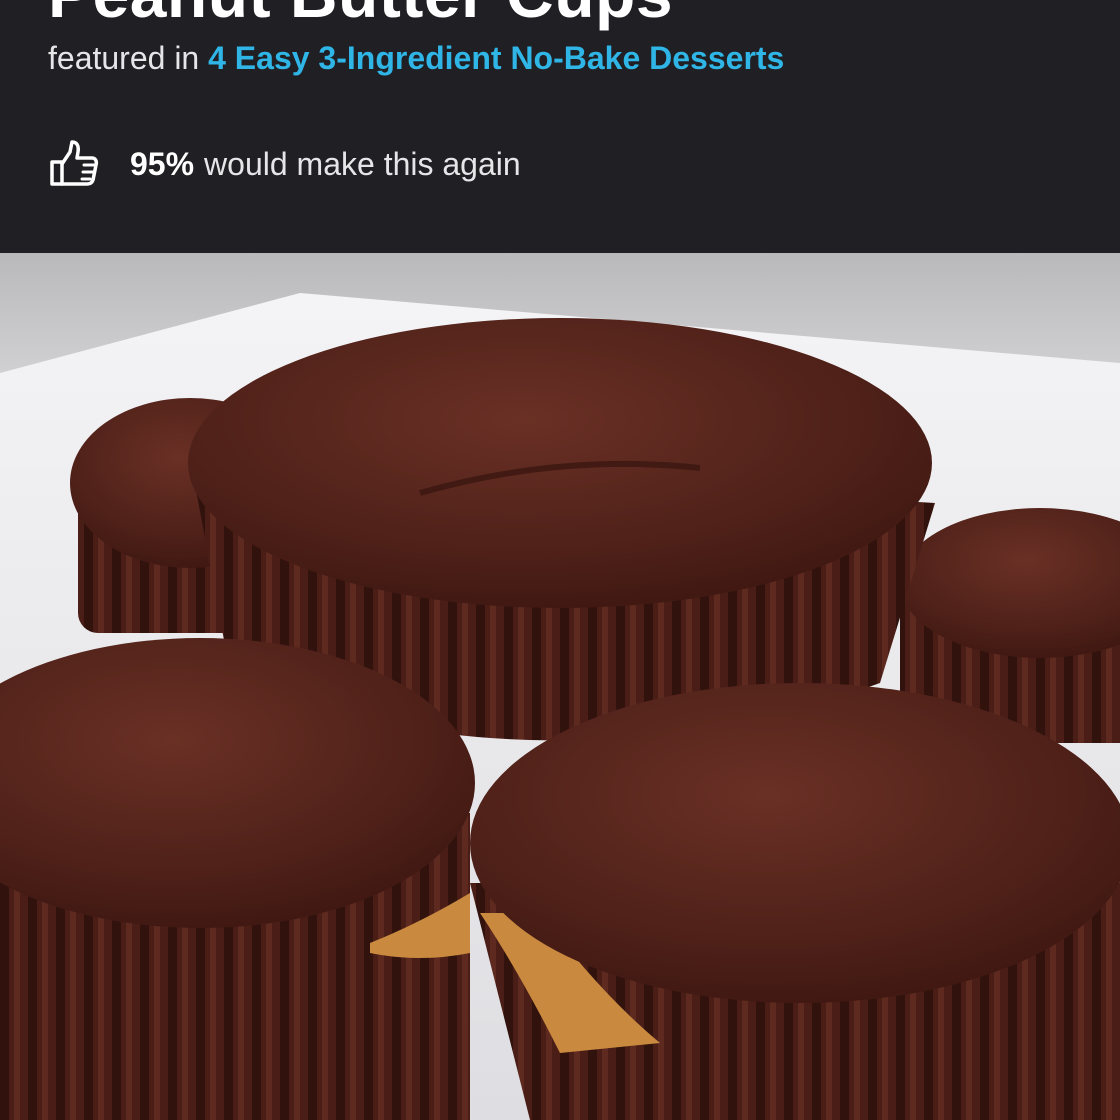 The image size is (1120, 1120). What do you see at coordinates (496, 58) in the screenshot?
I see `featured-collection-link: 4 Easy 3-Ingredient No-Bake Desserts` at bounding box center [496, 58].